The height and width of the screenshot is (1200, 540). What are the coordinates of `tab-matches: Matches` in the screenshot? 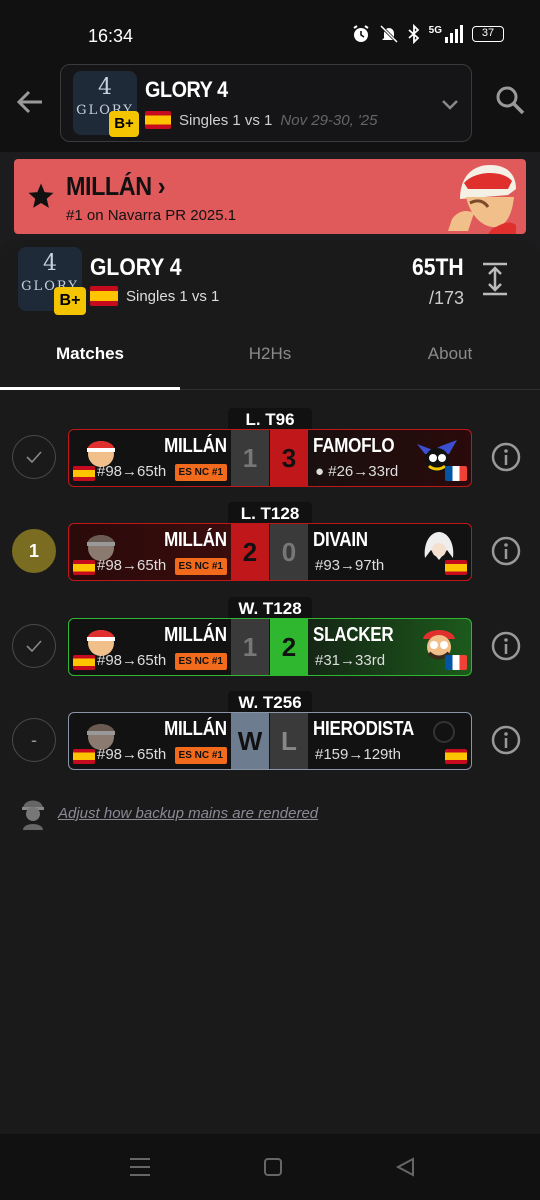 It's located at (90, 361).